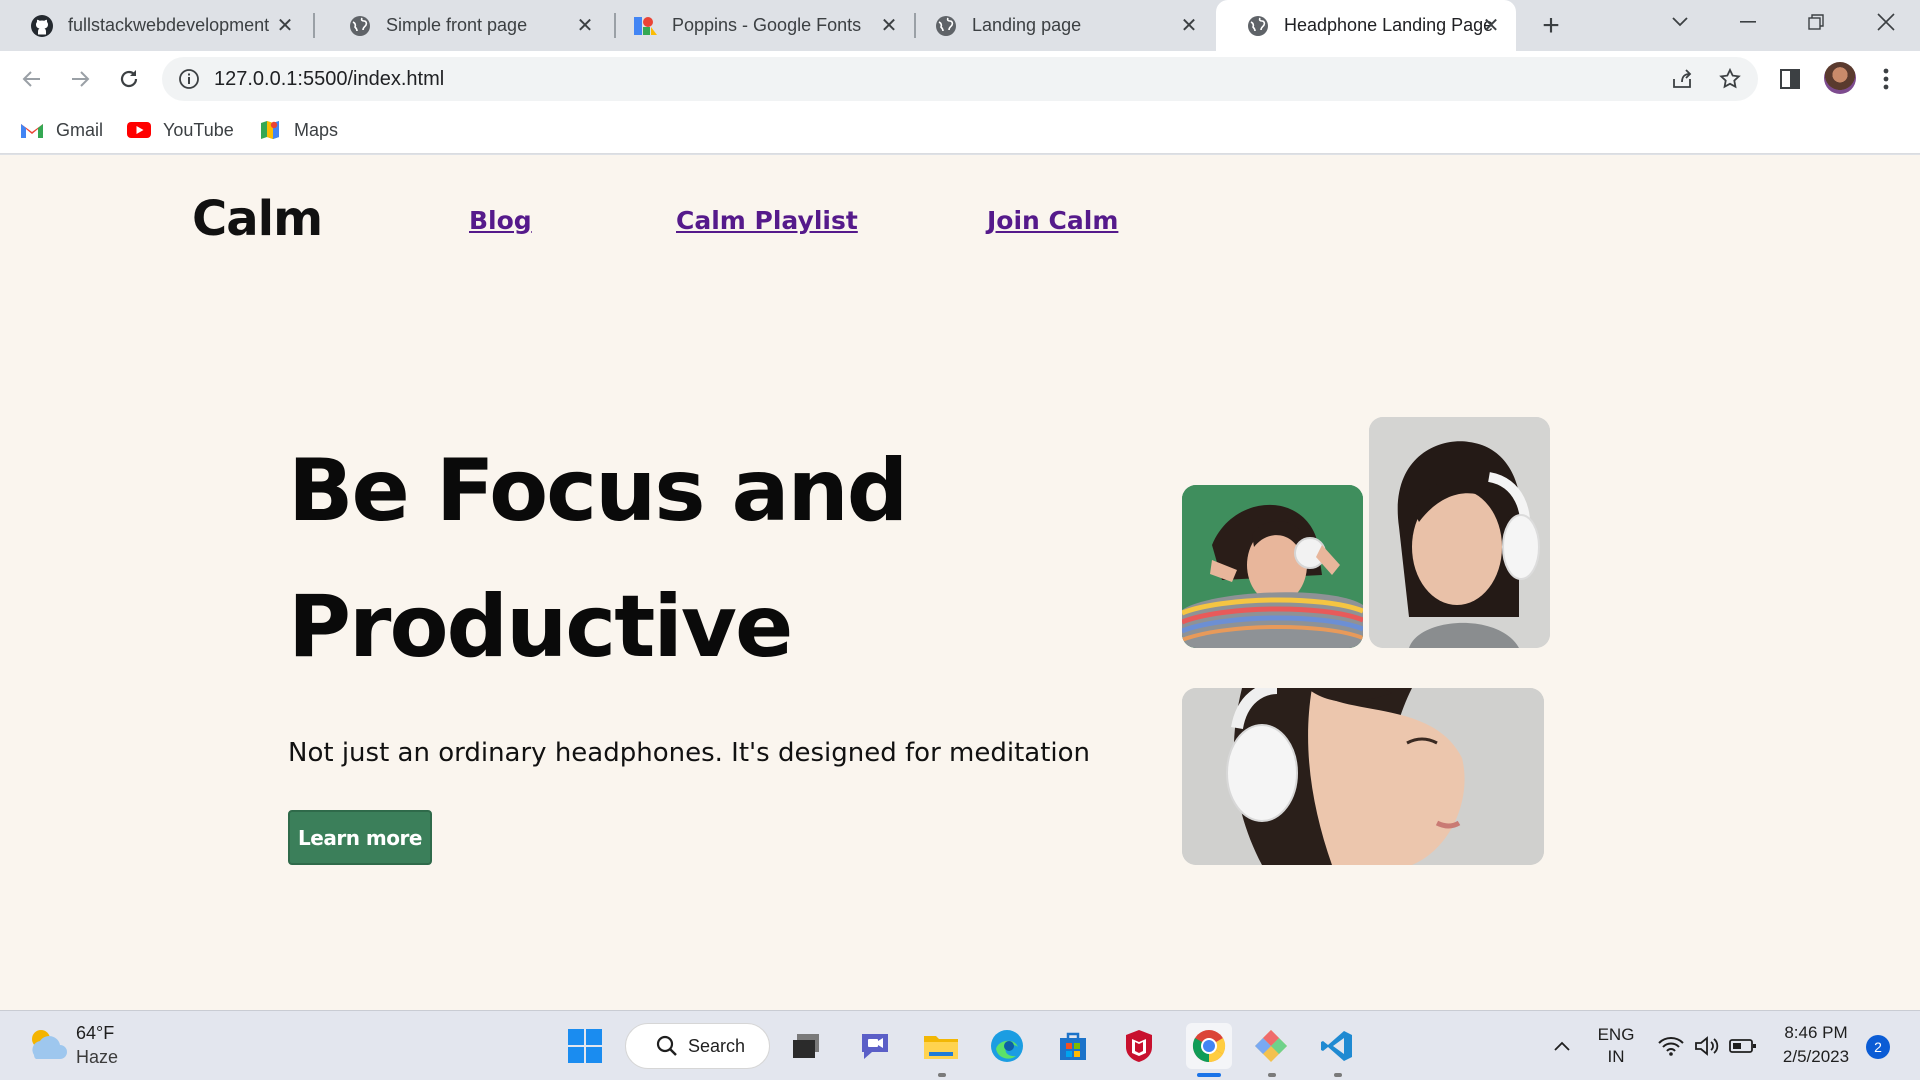  Describe the element at coordinates (32, 79) in the screenshot. I see `back-icon` at that location.